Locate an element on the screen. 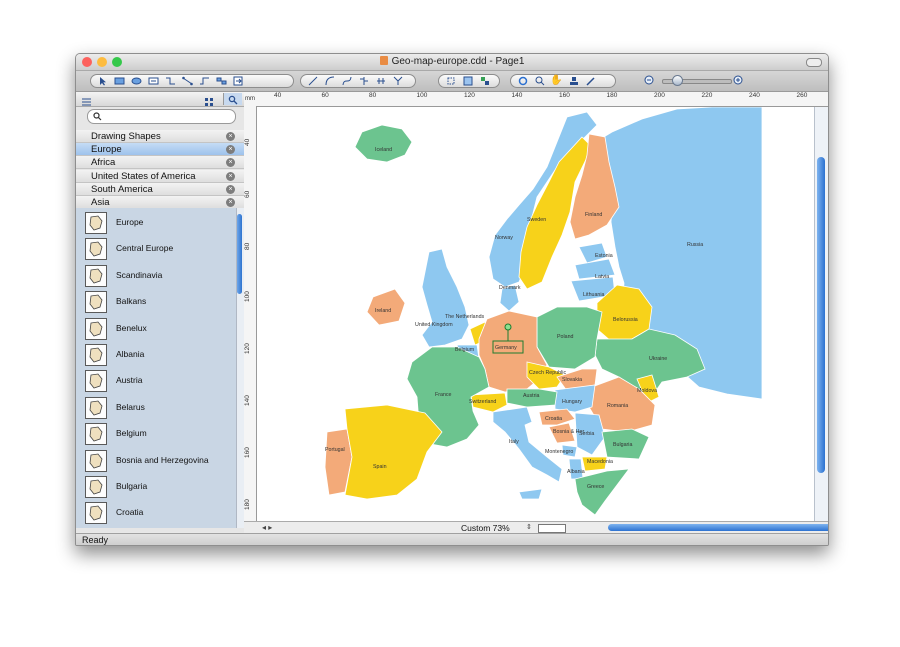 The height and width of the screenshot is (647, 900). country-label: Spain is located at coordinates (380, 467).